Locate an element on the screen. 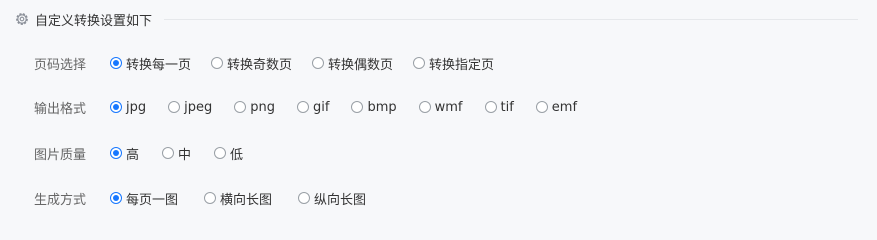 The width and height of the screenshot is (877, 240). radio-label: 转换偶数页 is located at coordinates (361, 65).